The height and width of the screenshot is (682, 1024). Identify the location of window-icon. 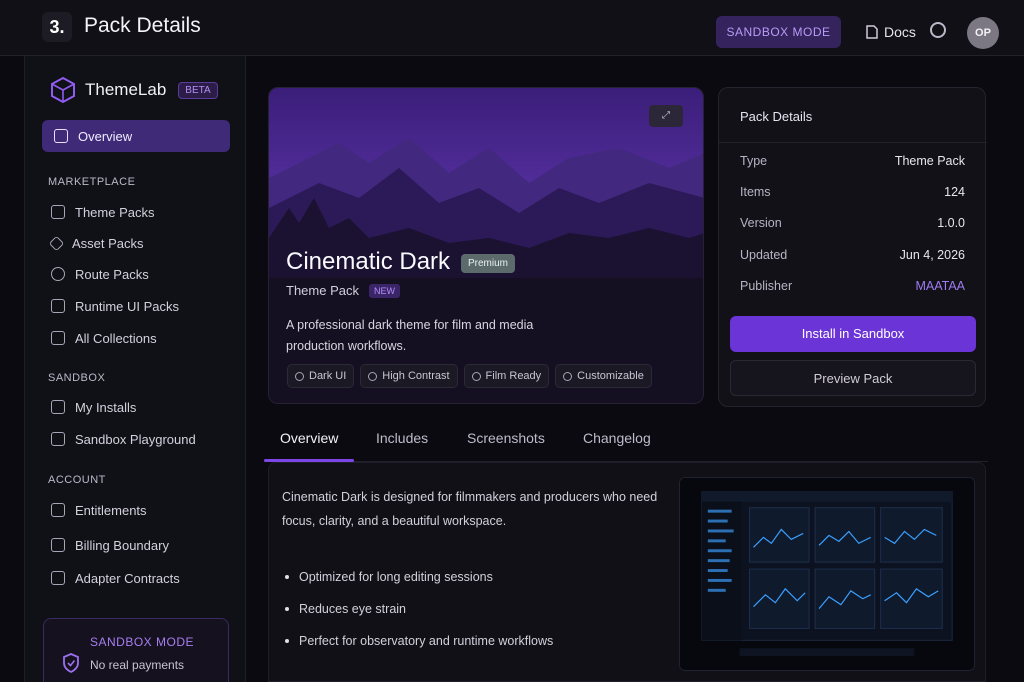
(58, 306).